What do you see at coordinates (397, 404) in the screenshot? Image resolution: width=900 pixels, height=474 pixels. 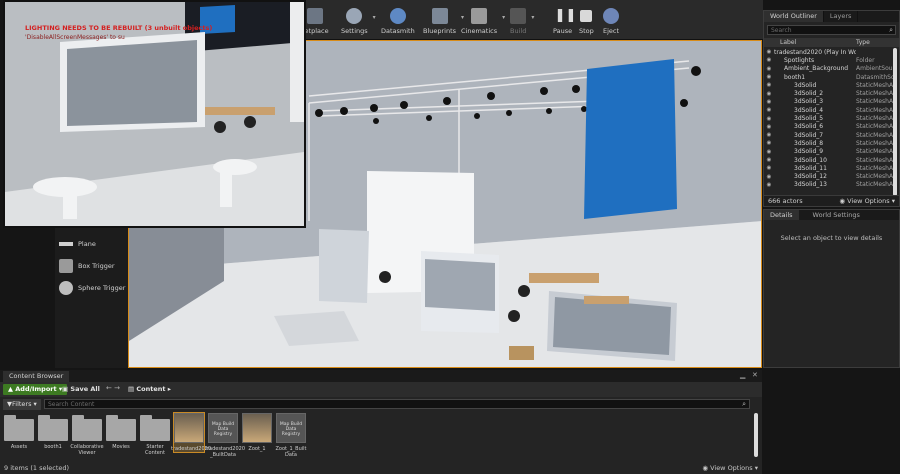 I see `content-search-input: Search Content ⌕` at bounding box center [397, 404].